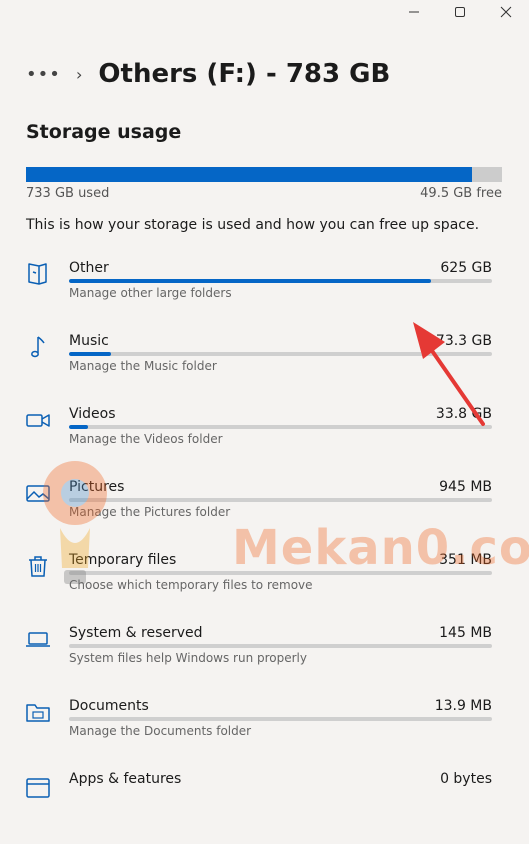  What do you see at coordinates (38, 639) in the screenshot?
I see `laptop-icon` at bounding box center [38, 639].